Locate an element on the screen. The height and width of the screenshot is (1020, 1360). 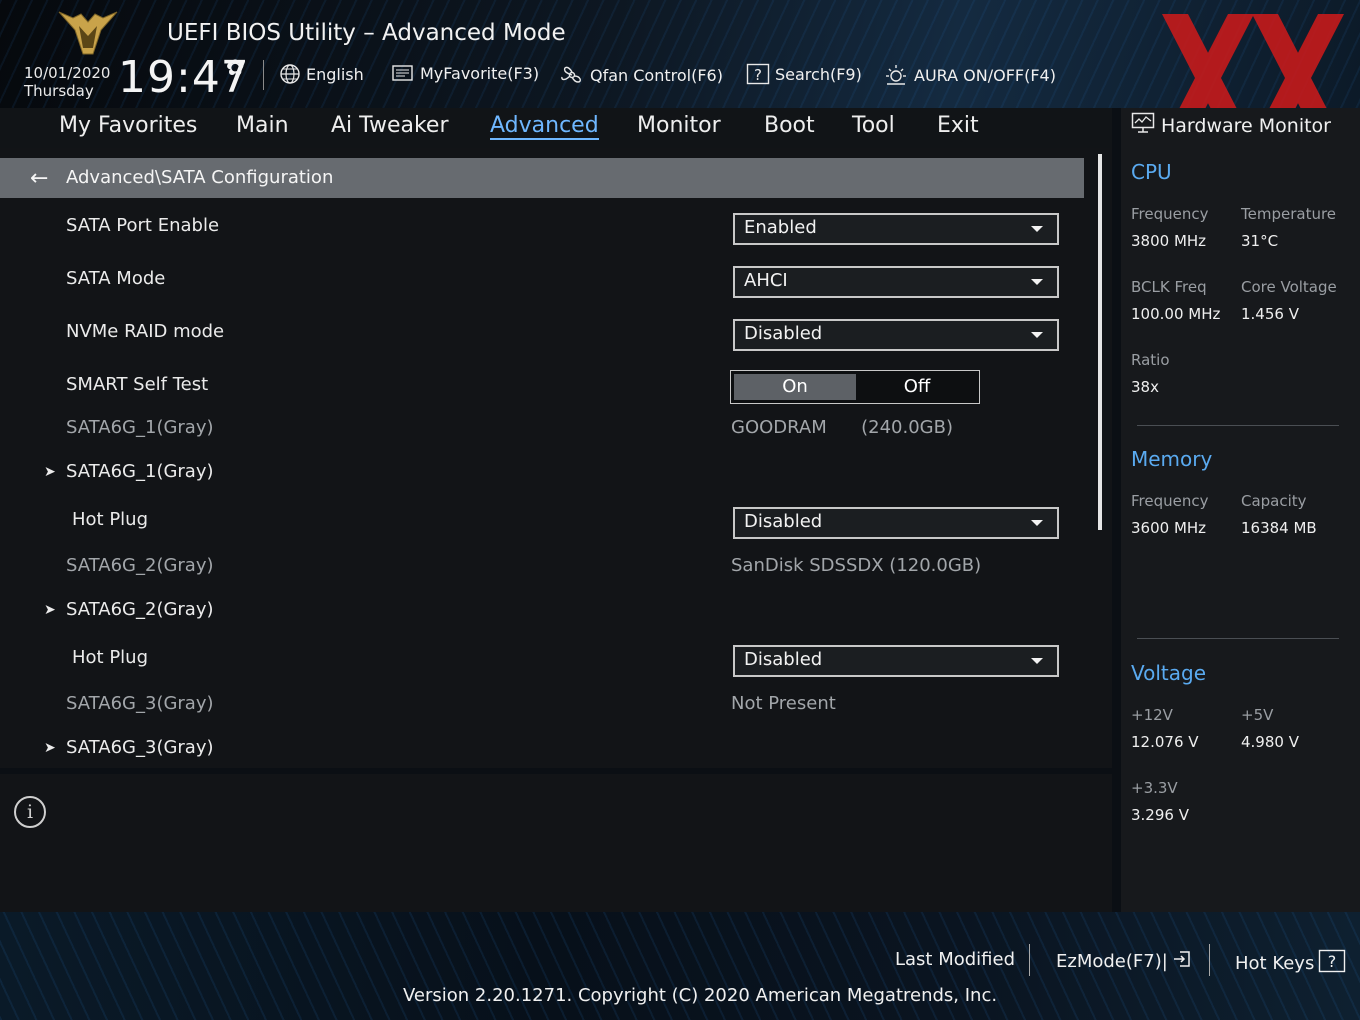
dropdown-value: Disabled is located at coordinates (783, 333).